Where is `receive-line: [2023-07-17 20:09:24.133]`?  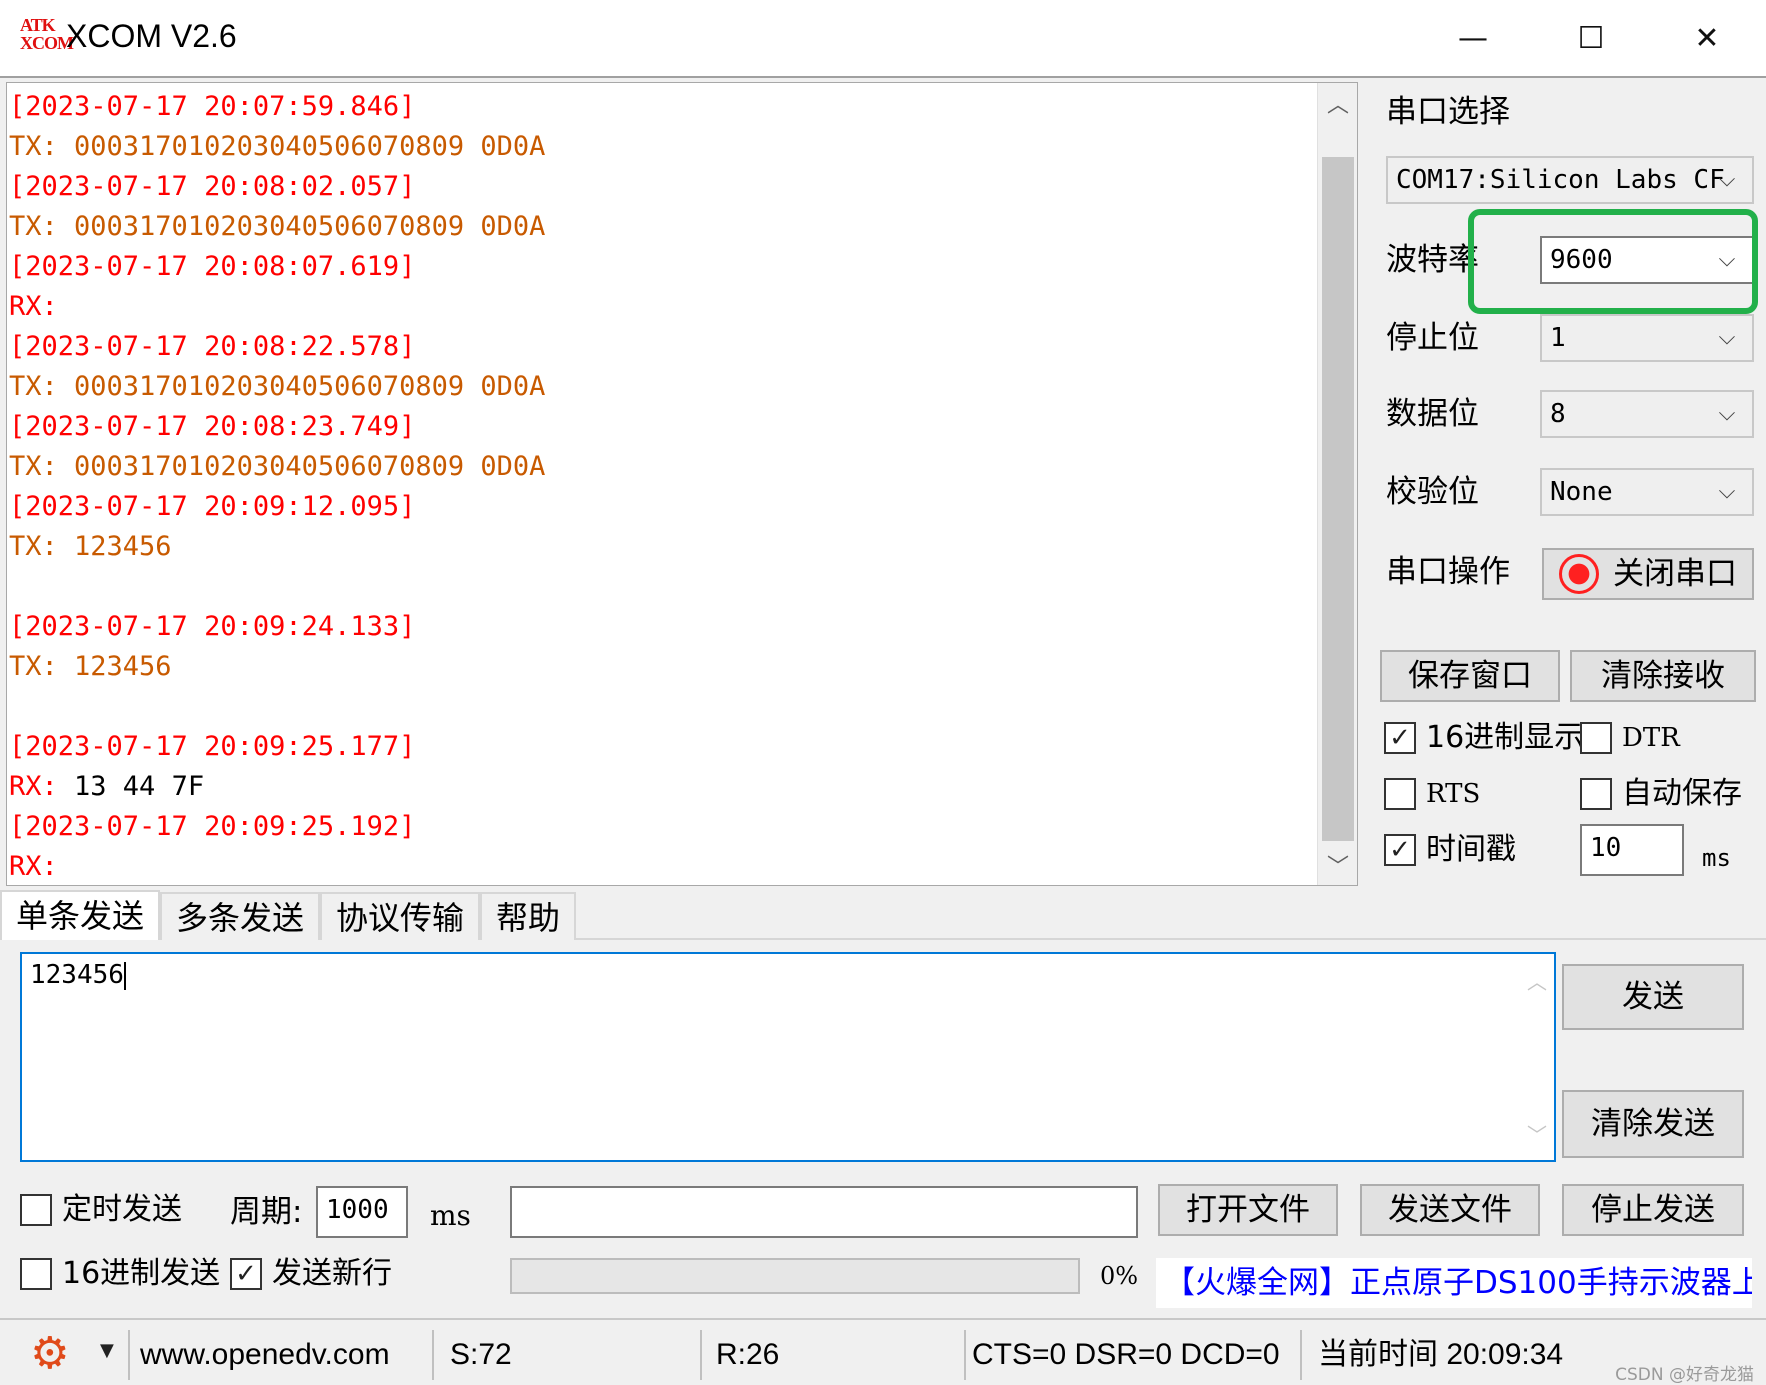
receive-line: [2023-07-17 20:09:24.133] is located at coordinates (212, 626).